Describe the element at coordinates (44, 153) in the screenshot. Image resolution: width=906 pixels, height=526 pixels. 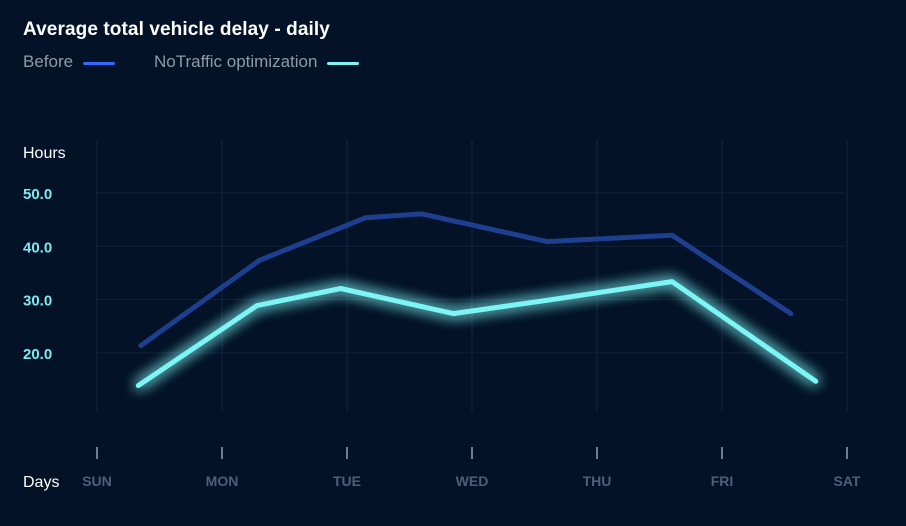
I see `y-axis-title: Hours` at that location.